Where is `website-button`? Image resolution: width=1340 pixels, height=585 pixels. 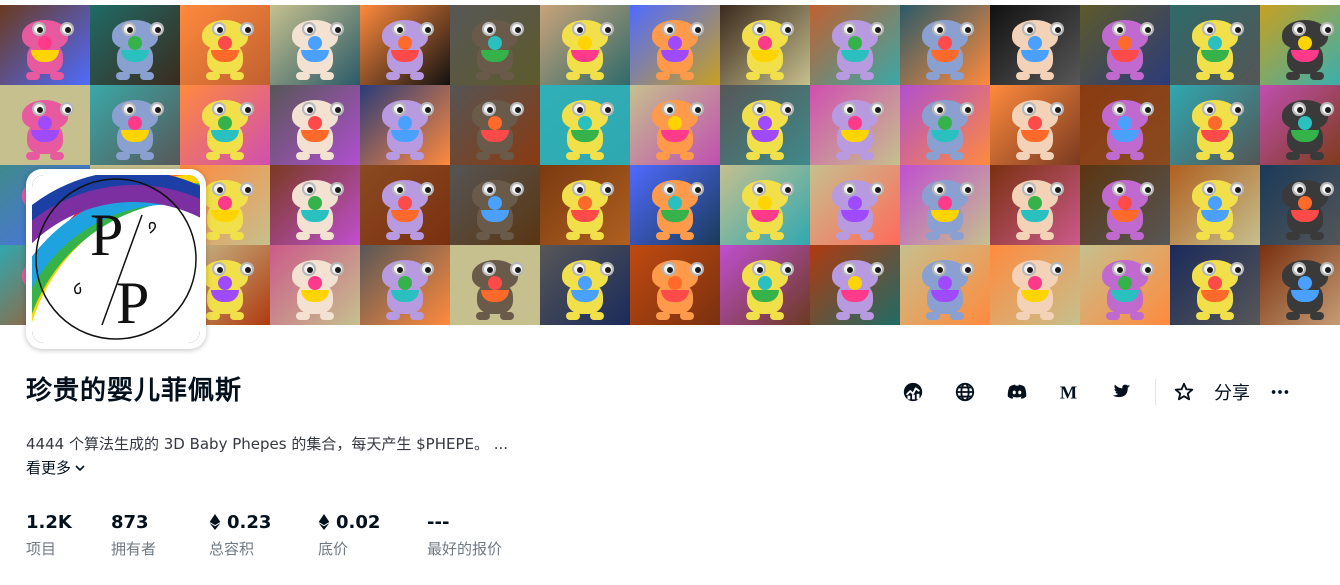 website-button is located at coordinates (965, 392).